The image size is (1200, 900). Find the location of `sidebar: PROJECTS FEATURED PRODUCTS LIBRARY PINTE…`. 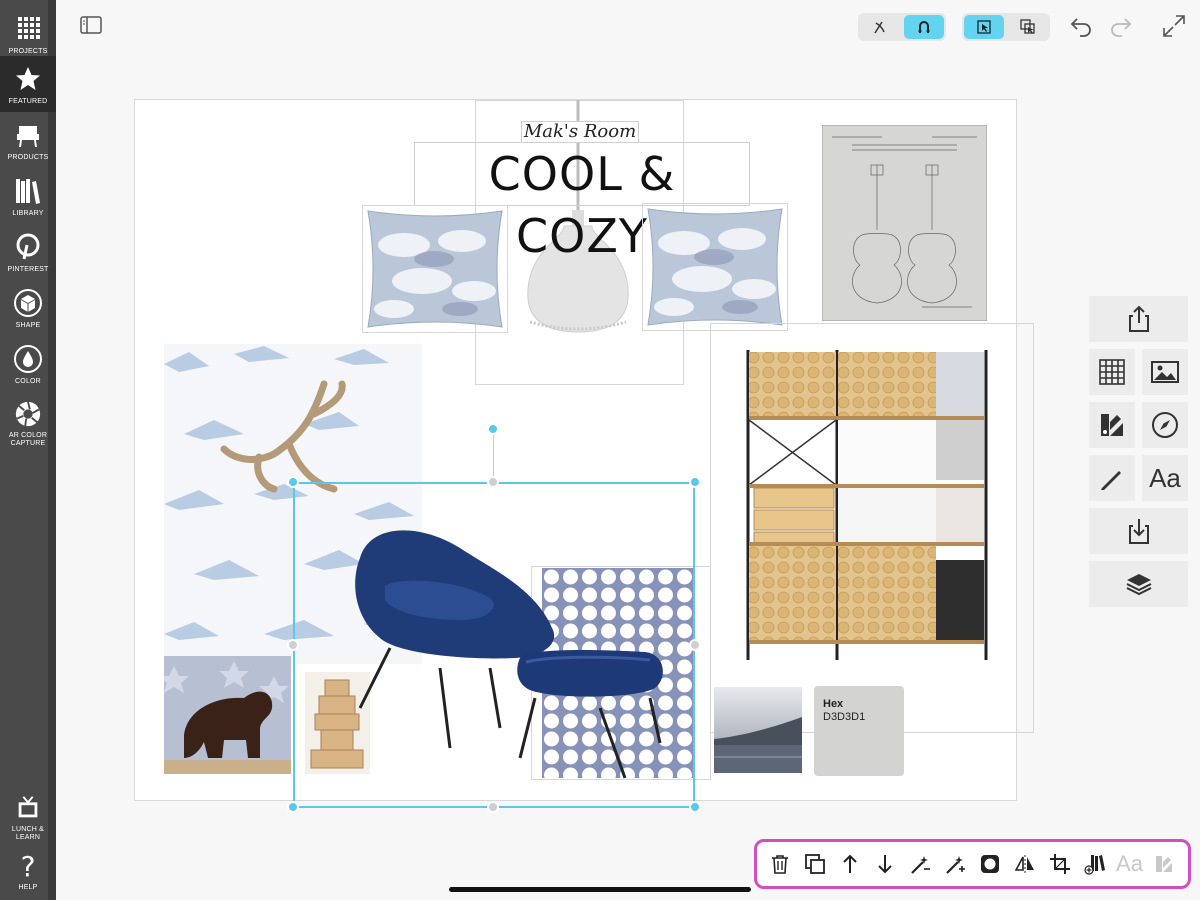

sidebar: PROJECTS FEATURED PRODUCTS LIBRARY PINTE… is located at coordinates (28, 450).